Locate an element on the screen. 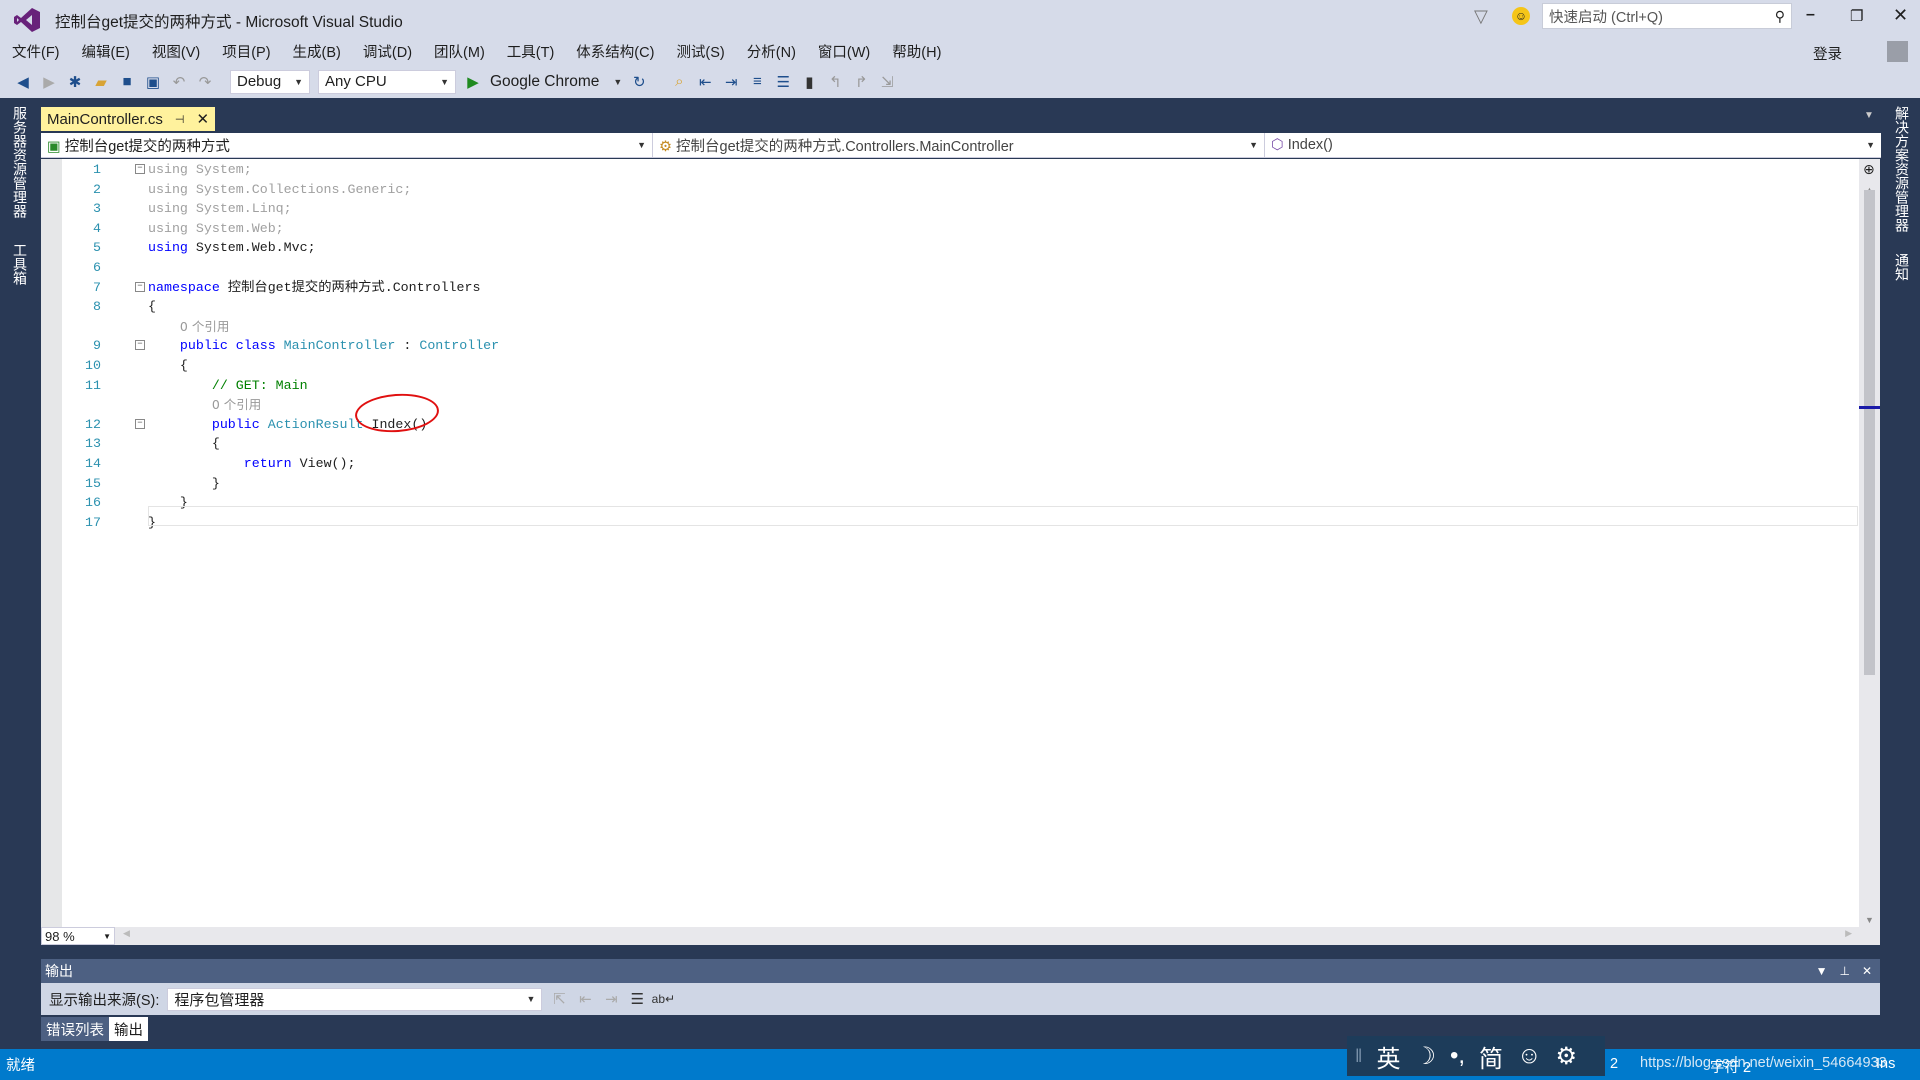 This screenshot has width=1920, height=1080. menu-tools: 工具(T) is located at coordinates (531, 51).